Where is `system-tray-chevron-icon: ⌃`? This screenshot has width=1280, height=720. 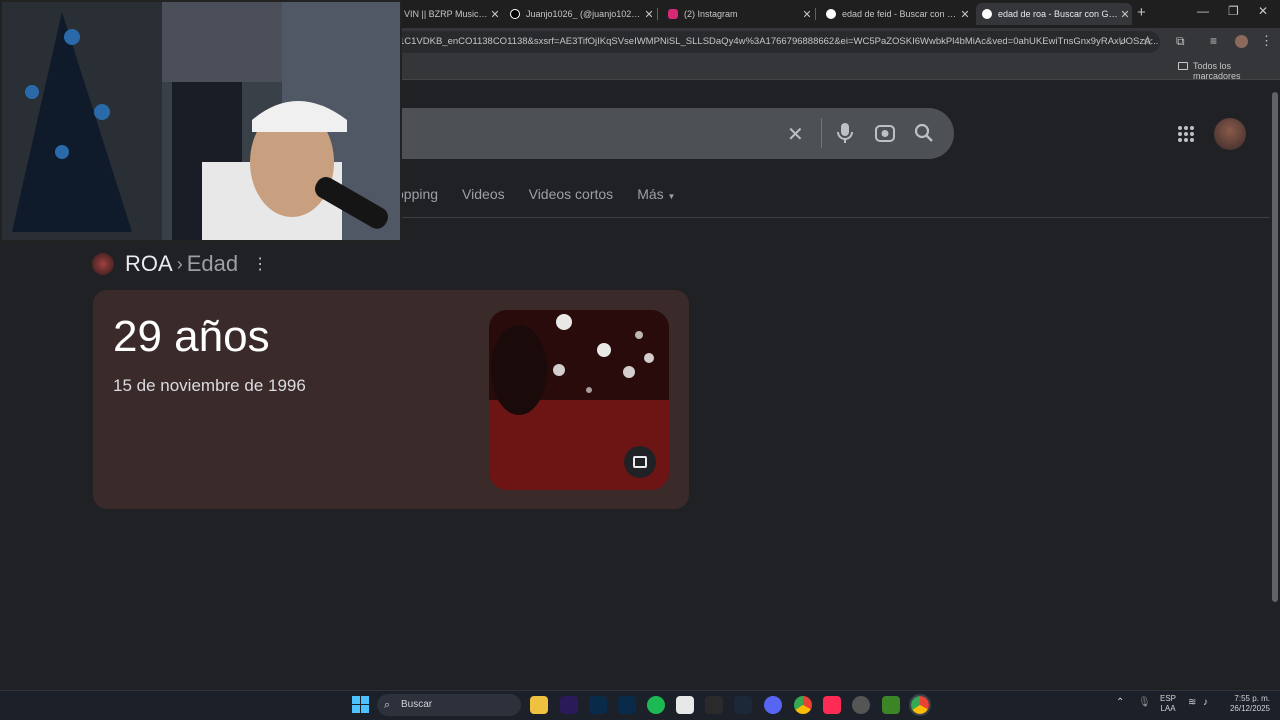
system-tray-chevron-icon: ⌃ is located at coordinates (1120, 702).